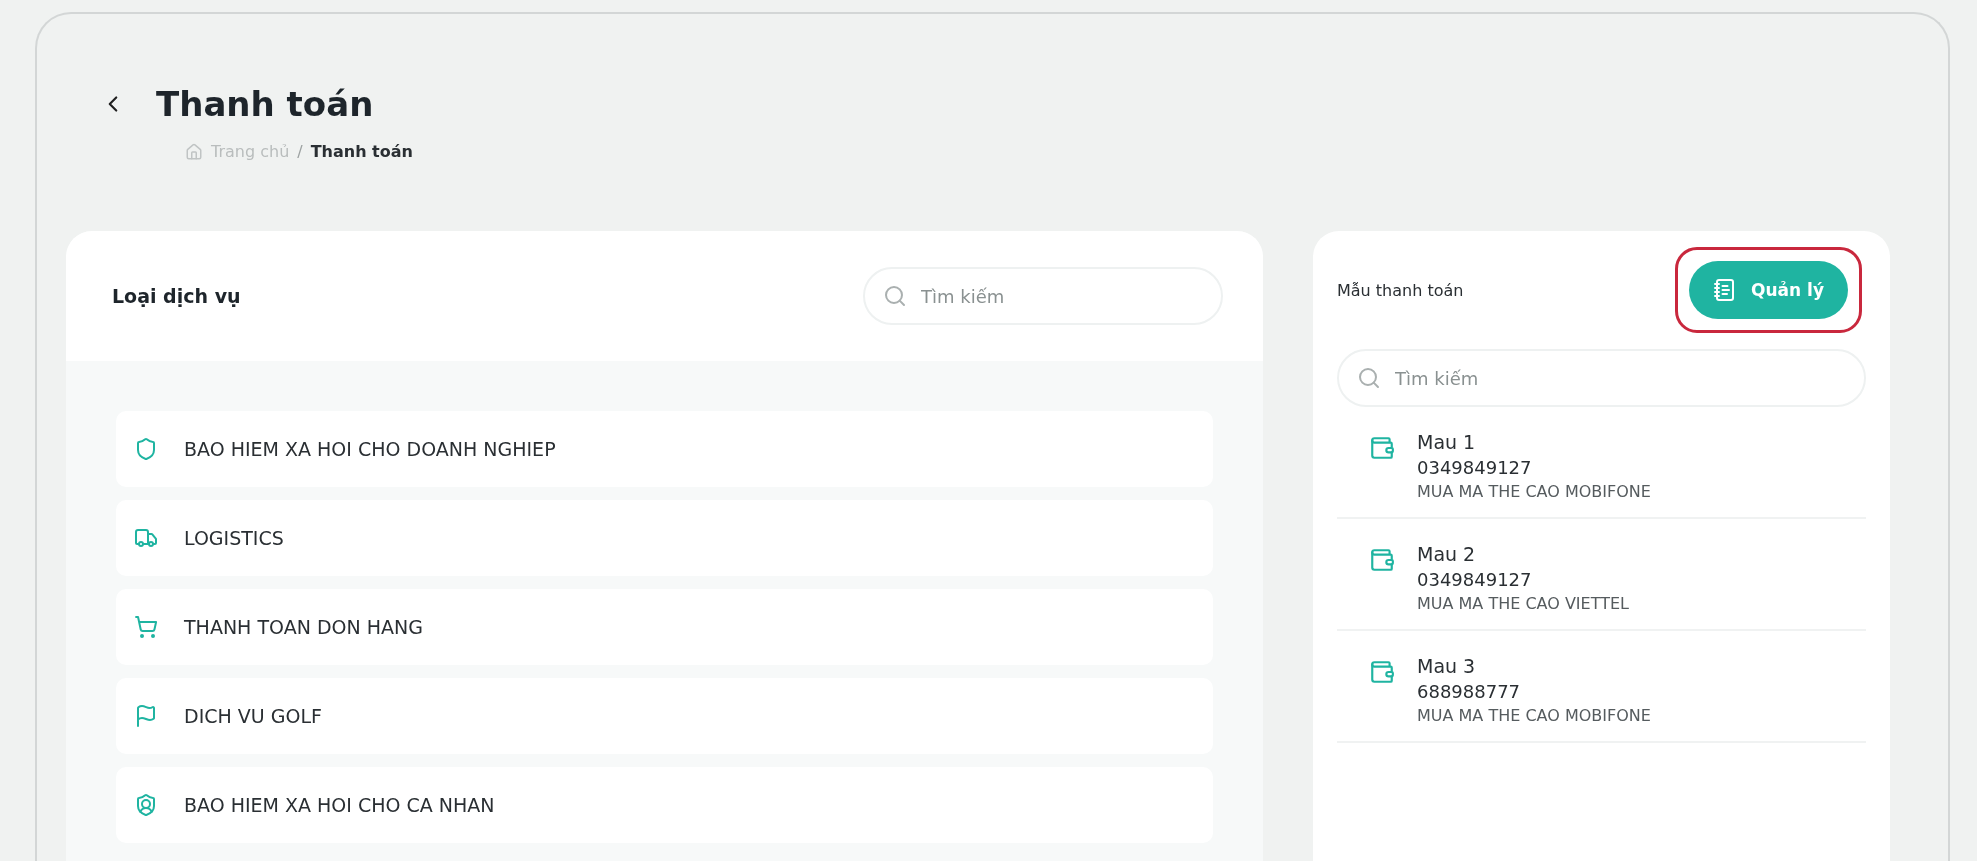 The image size is (1977, 861). Describe the element at coordinates (361, 151) in the screenshot. I see `breadcrumb-link: Thanh toán` at that location.